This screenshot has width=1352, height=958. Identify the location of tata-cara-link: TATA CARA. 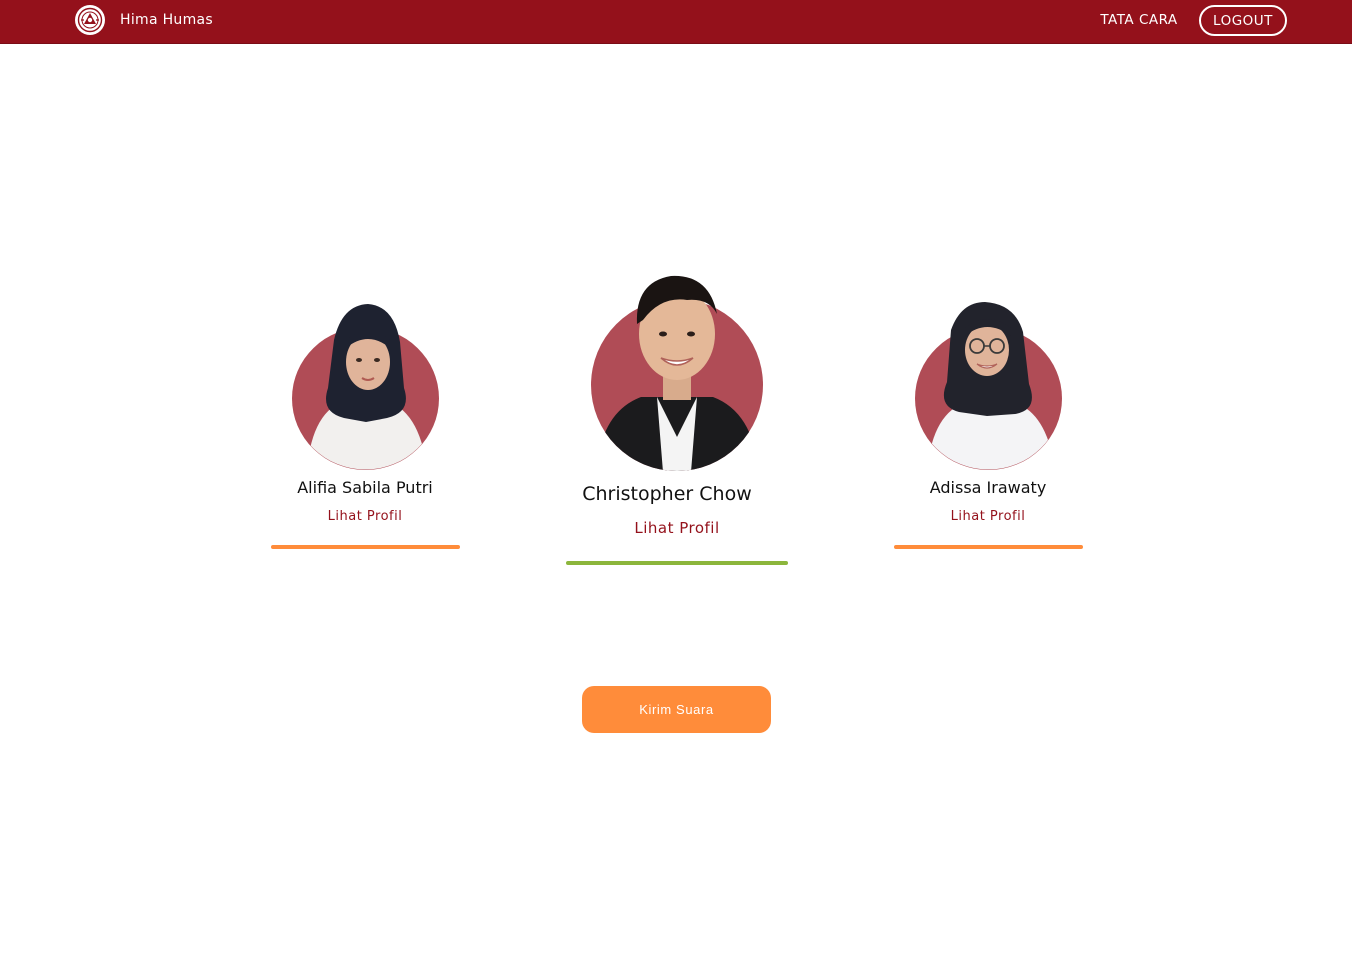
(1139, 20).